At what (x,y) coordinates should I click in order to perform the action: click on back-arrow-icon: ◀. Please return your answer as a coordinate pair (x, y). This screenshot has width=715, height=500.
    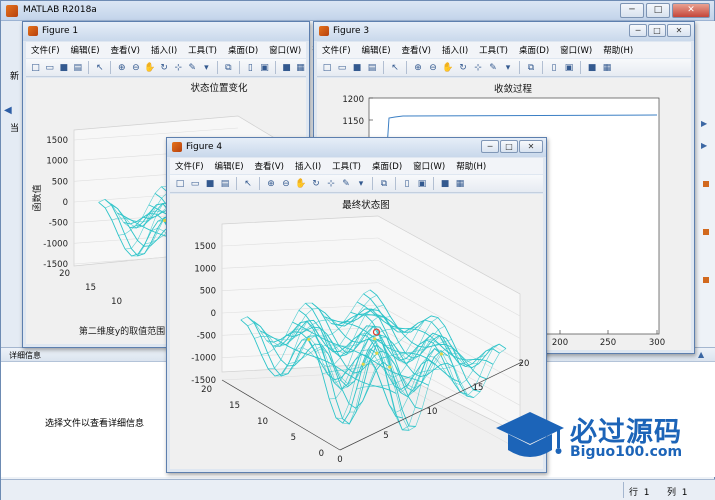
    Looking at the image, I should click on (8, 110).